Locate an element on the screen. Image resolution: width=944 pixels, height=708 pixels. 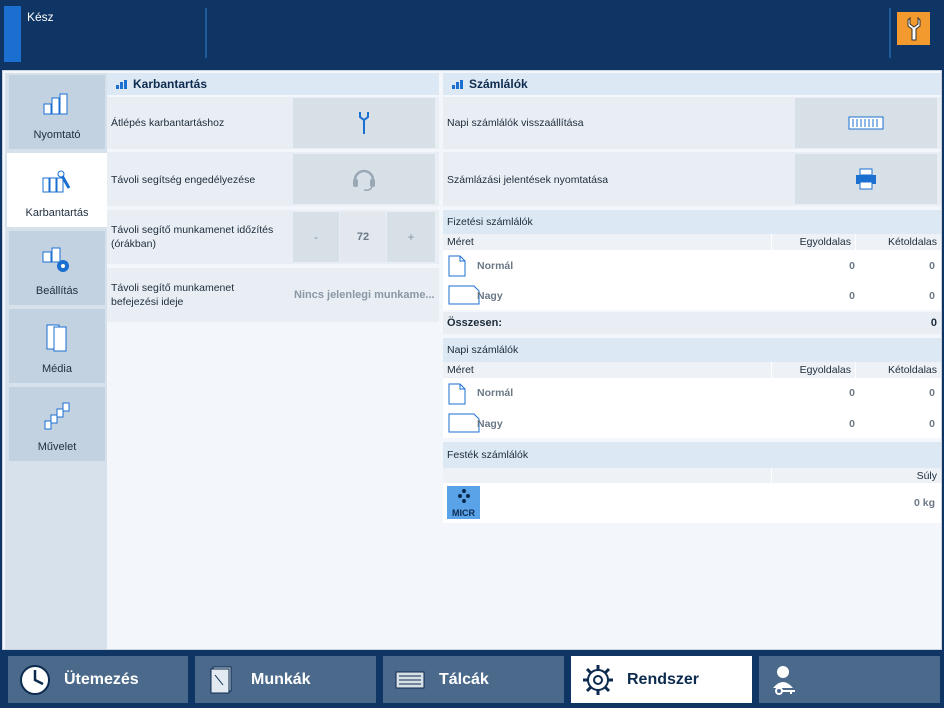
sidebar-item-label: Művelet is located at coordinates (57, 447).